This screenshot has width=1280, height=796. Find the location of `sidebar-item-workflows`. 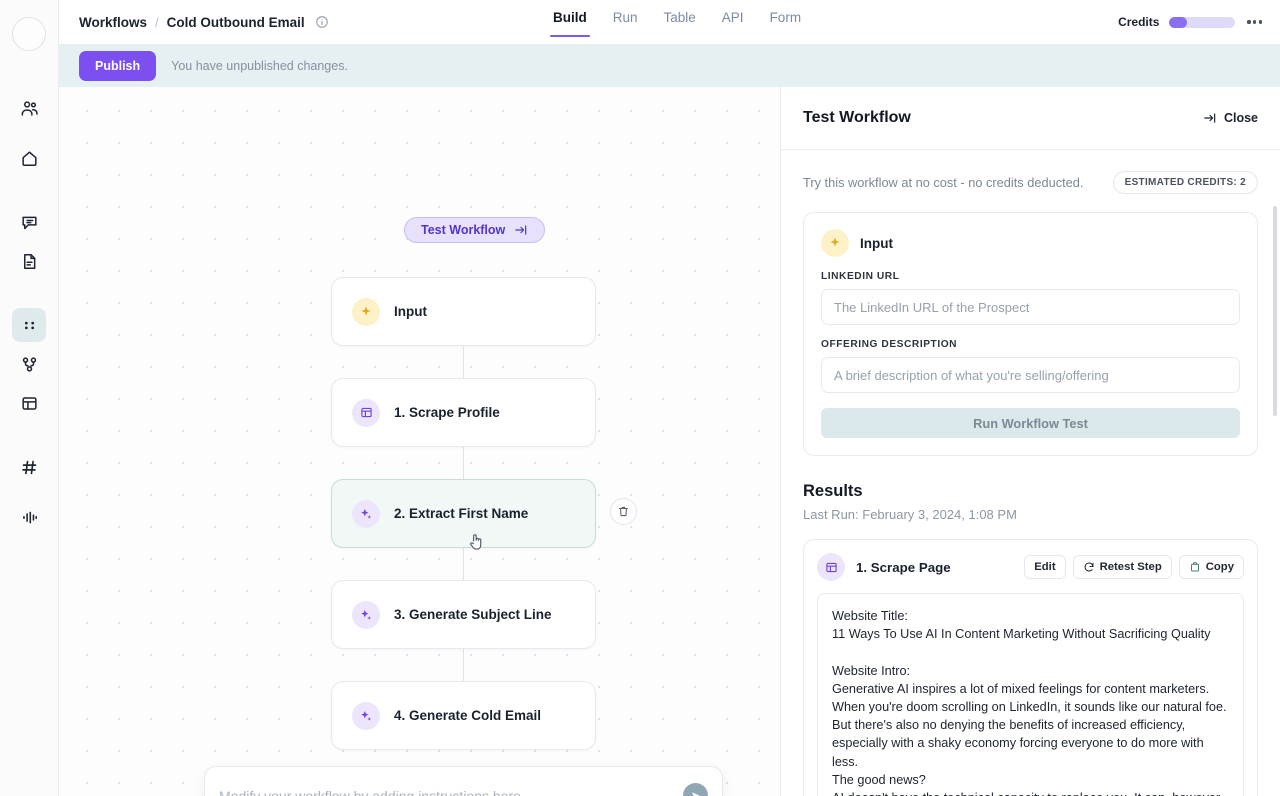

sidebar-item-workflows is located at coordinates (29, 325).